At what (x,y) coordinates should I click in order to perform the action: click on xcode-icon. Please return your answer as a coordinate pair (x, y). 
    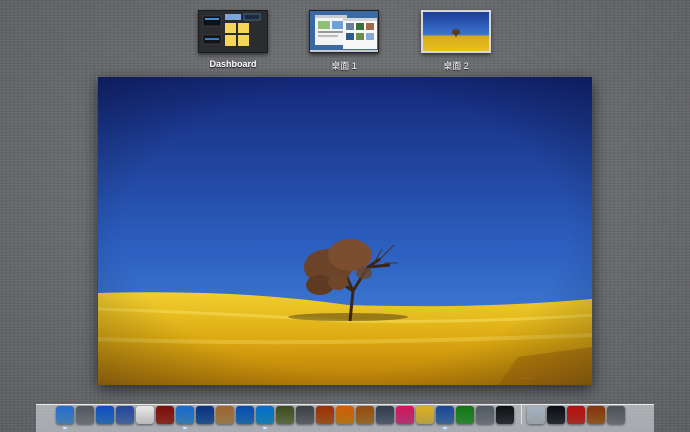
    Looking at the image, I should click on (445, 417).